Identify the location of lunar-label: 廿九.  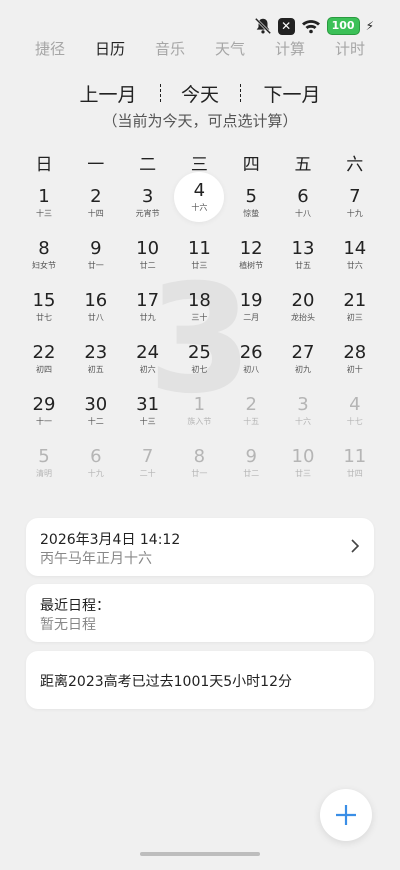
(147, 317).